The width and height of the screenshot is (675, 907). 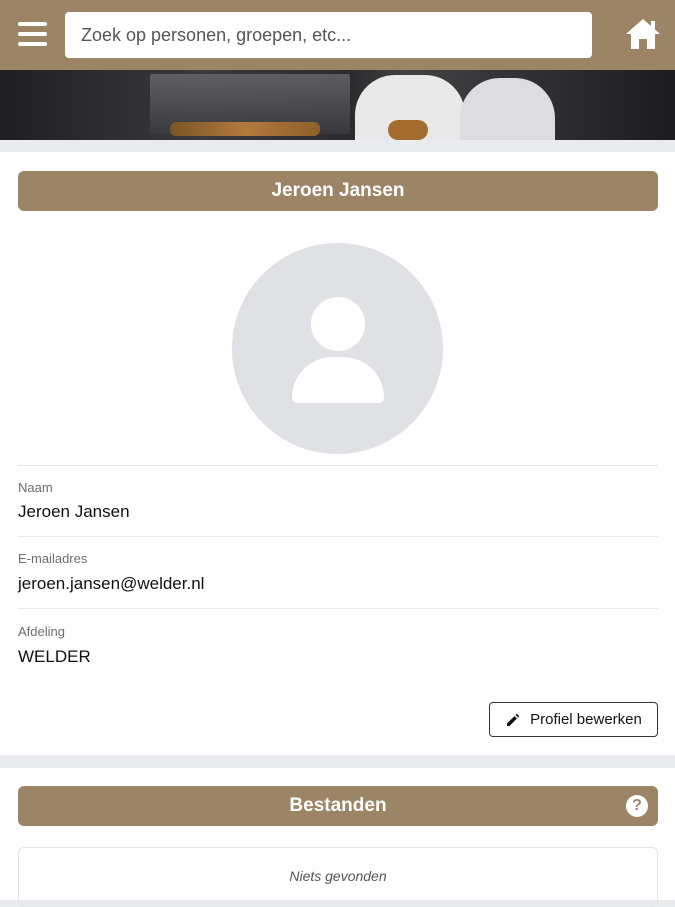 I want to click on files-empty-state: Niets gevonden, so click(x=338, y=877).